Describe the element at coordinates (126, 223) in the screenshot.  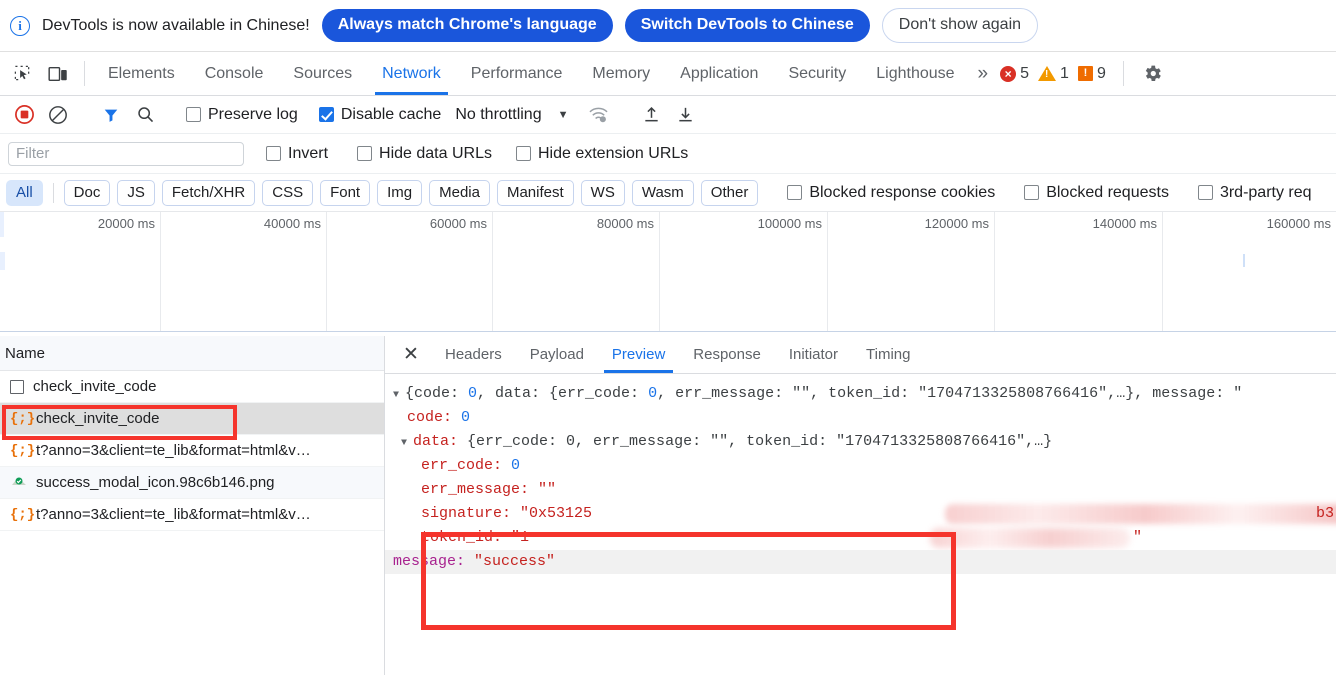
I see `timeline-tick-label: 20000 ms` at that location.